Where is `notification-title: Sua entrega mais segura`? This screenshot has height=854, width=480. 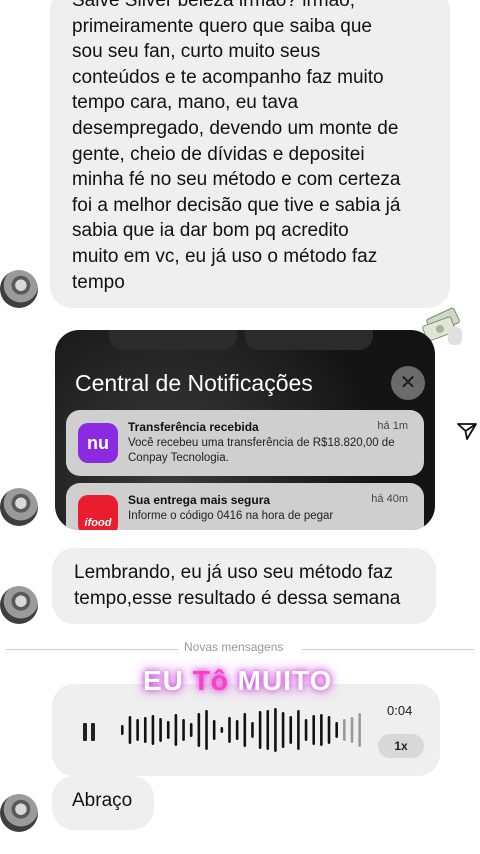 notification-title: Sua entrega mais segura is located at coordinates (199, 500).